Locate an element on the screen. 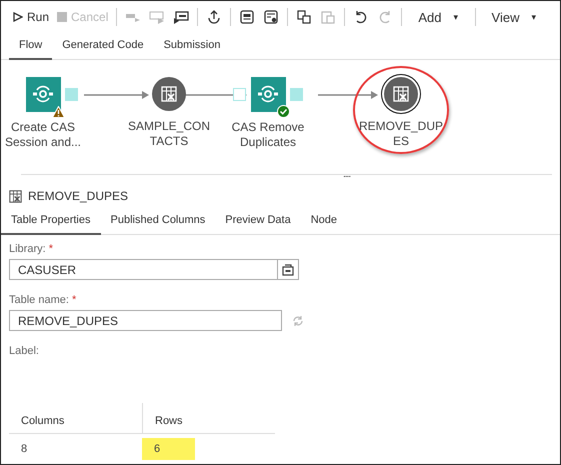  tab: Generated Code is located at coordinates (103, 47).